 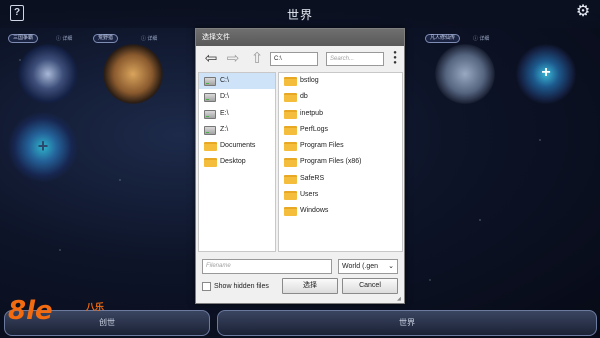 I want to click on top-bar: ? 世界 ⚙, so click(x=300, y=14).